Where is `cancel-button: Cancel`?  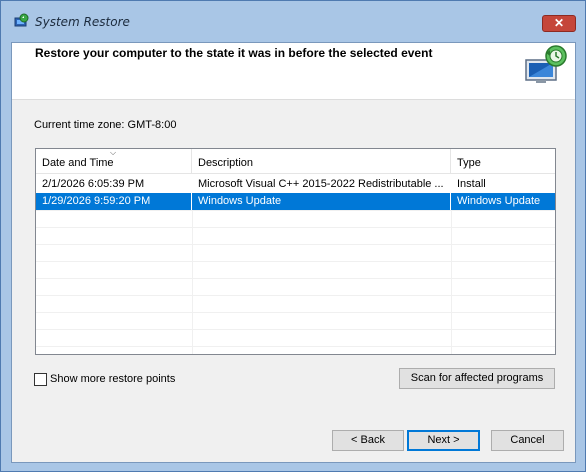
cancel-button: Cancel is located at coordinates (527, 440).